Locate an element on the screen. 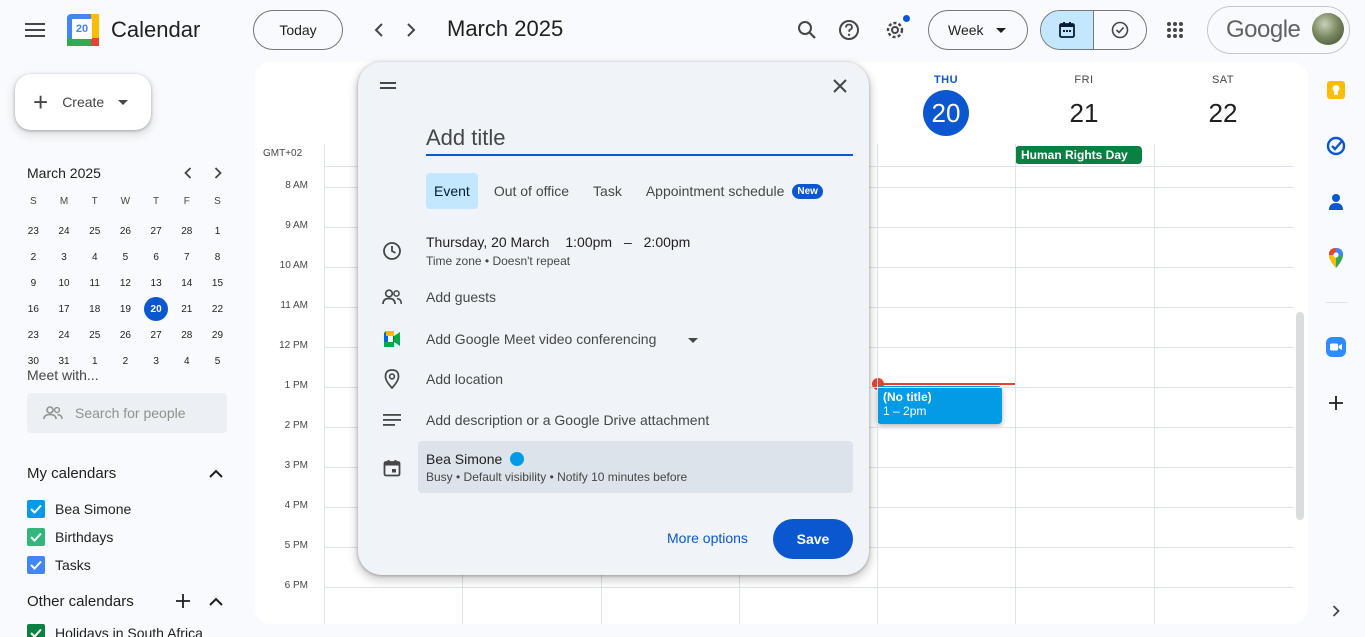  account-switcher: Google is located at coordinates (1278, 30).